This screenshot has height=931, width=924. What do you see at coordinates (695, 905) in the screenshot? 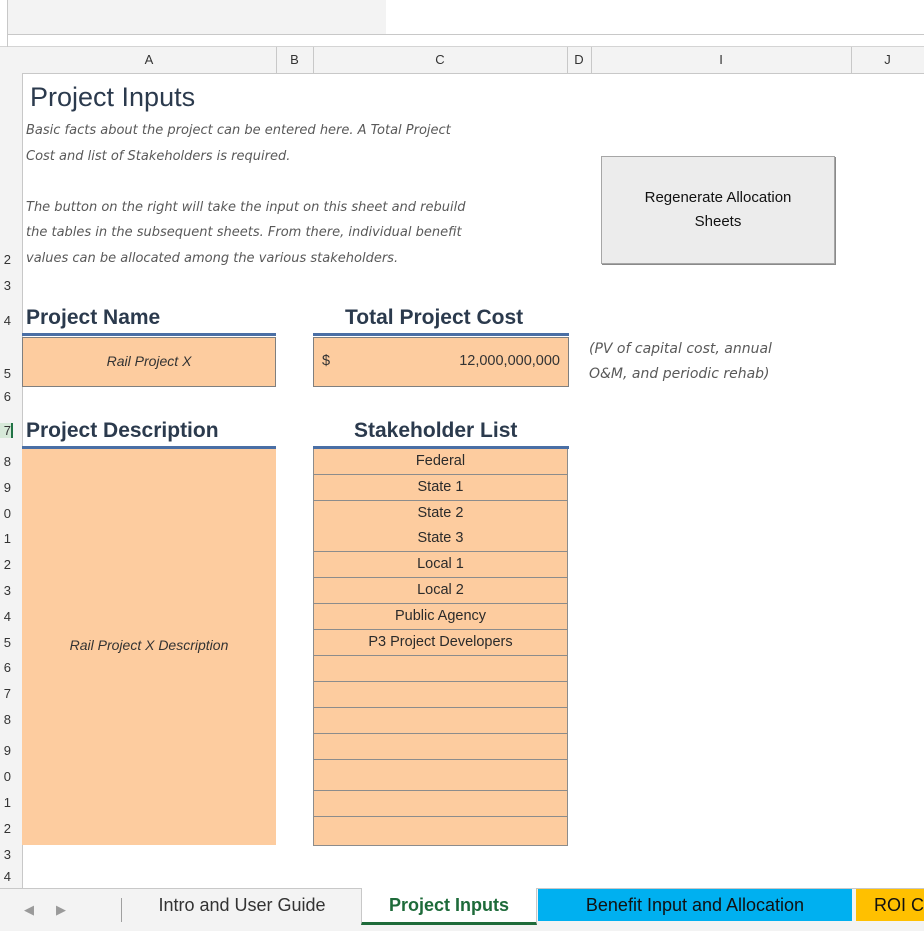
I see `tab-benefit-input-and-allocation: Benefit Input and Allocation` at bounding box center [695, 905].